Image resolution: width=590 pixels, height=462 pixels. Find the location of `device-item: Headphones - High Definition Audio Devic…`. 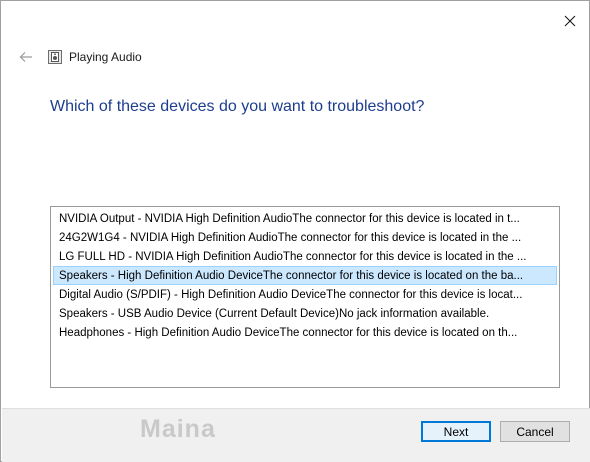

device-item: Headphones - High Definition Audio Devic… is located at coordinates (305, 332).